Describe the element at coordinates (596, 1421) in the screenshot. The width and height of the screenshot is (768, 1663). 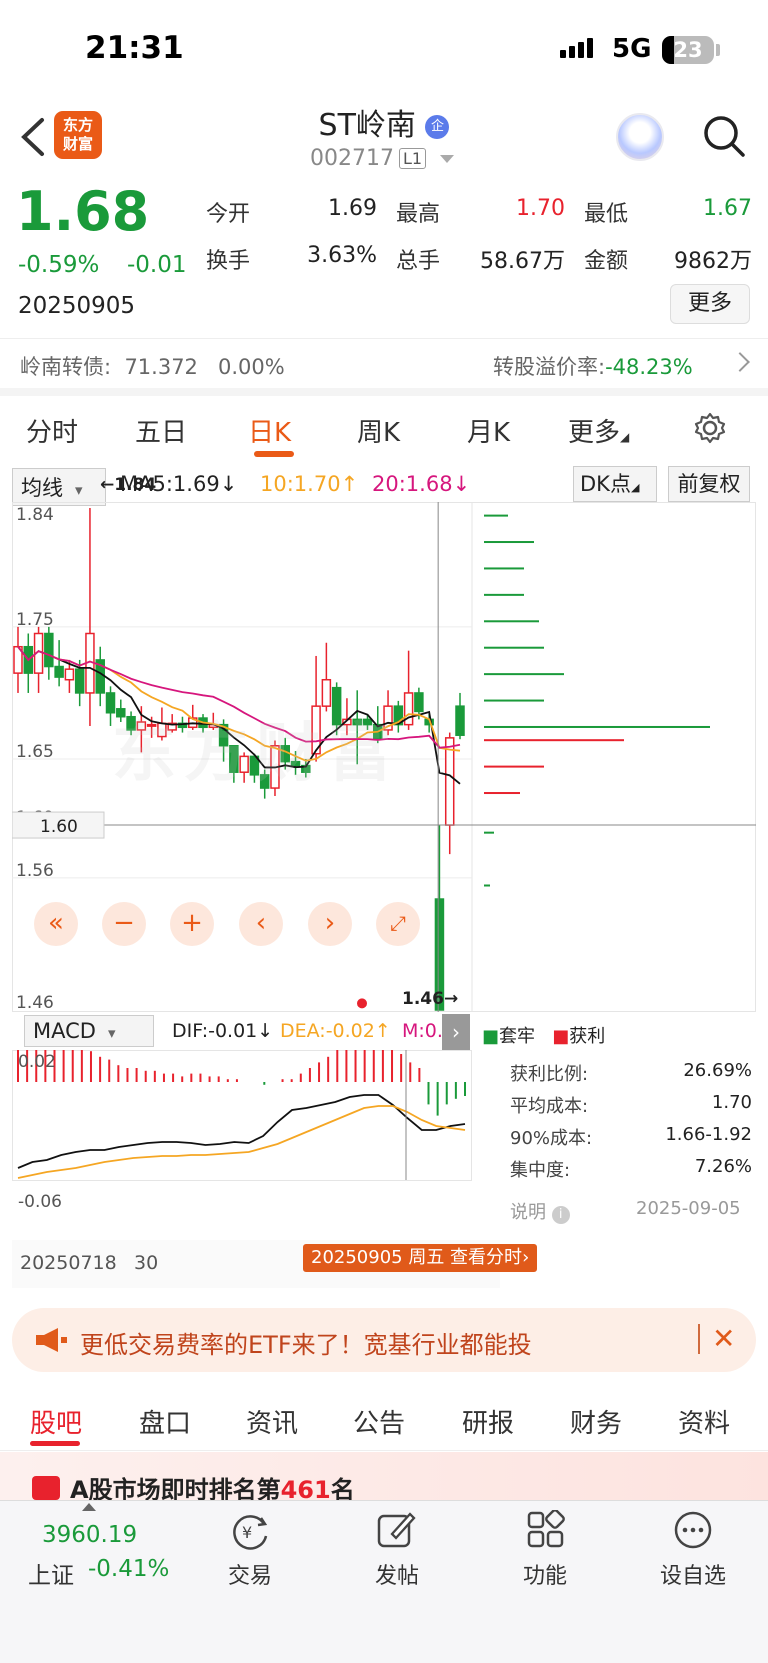
I see `tab-finance: 财务` at that location.